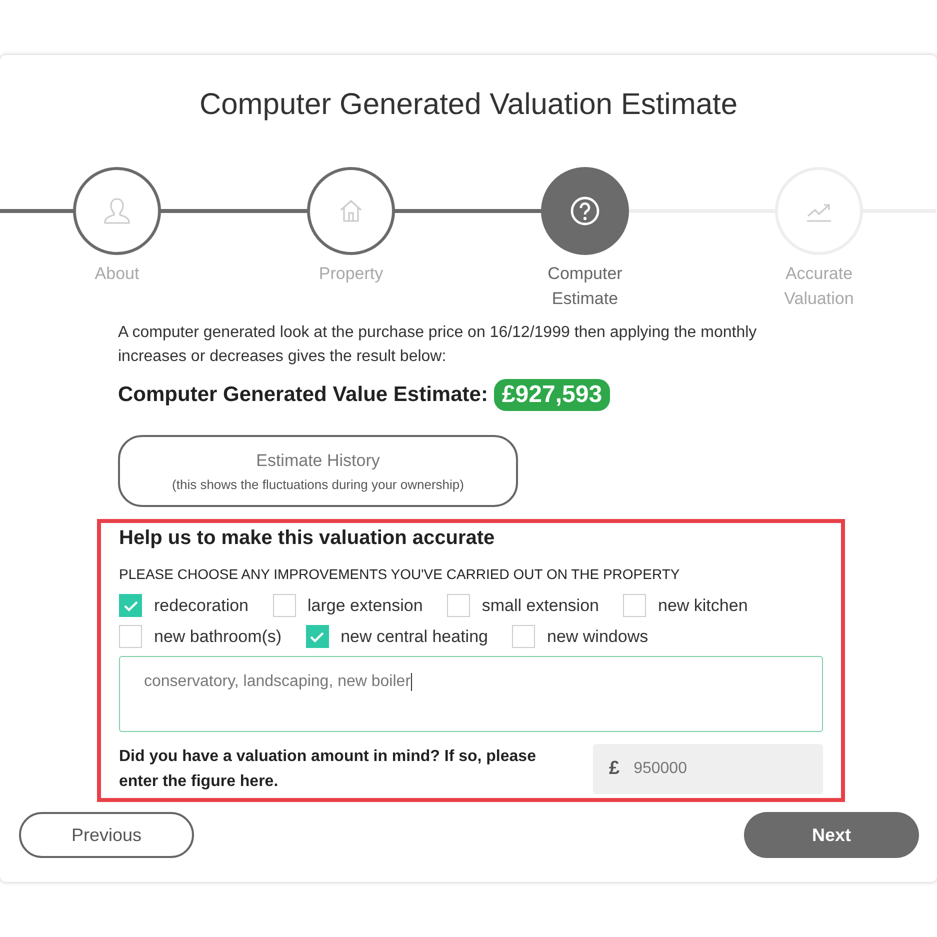 This screenshot has height=937, width=937. What do you see at coordinates (585, 211) in the screenshot?
I see `question-icon` at bounding box center [585, 211].